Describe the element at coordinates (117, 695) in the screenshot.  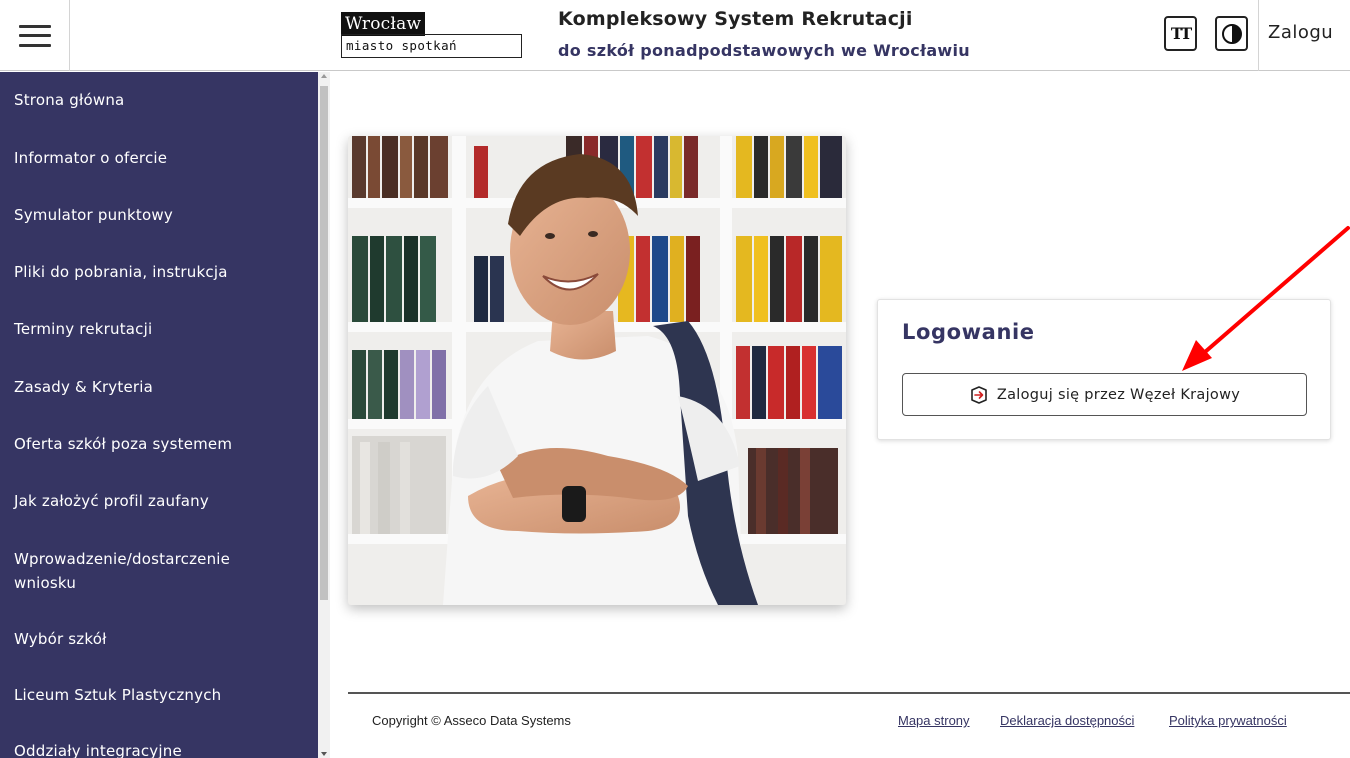
I see `sidebar-item-art-school: Liceum Sztuk Plastycznych` at that location.